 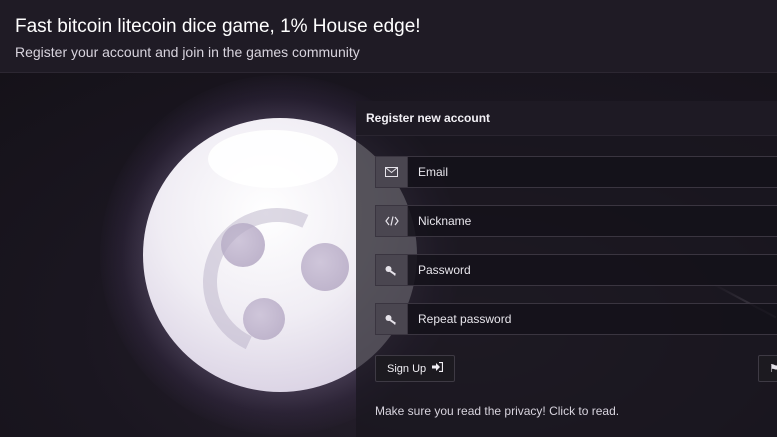 I want to click on repeat-password-field, so click(x=576, y=319).